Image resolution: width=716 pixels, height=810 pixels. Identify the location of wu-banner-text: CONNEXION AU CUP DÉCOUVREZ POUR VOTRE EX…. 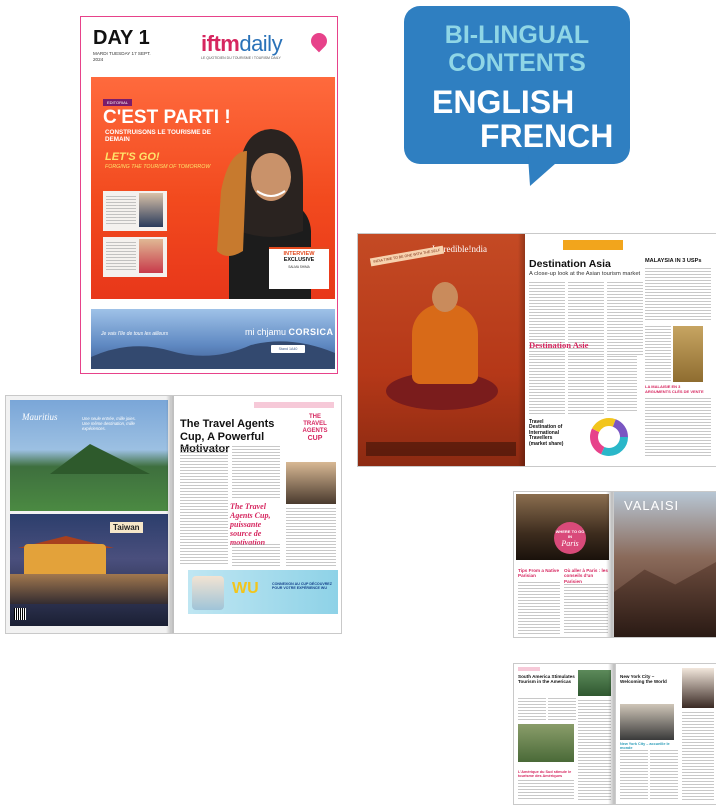
(302, 586).